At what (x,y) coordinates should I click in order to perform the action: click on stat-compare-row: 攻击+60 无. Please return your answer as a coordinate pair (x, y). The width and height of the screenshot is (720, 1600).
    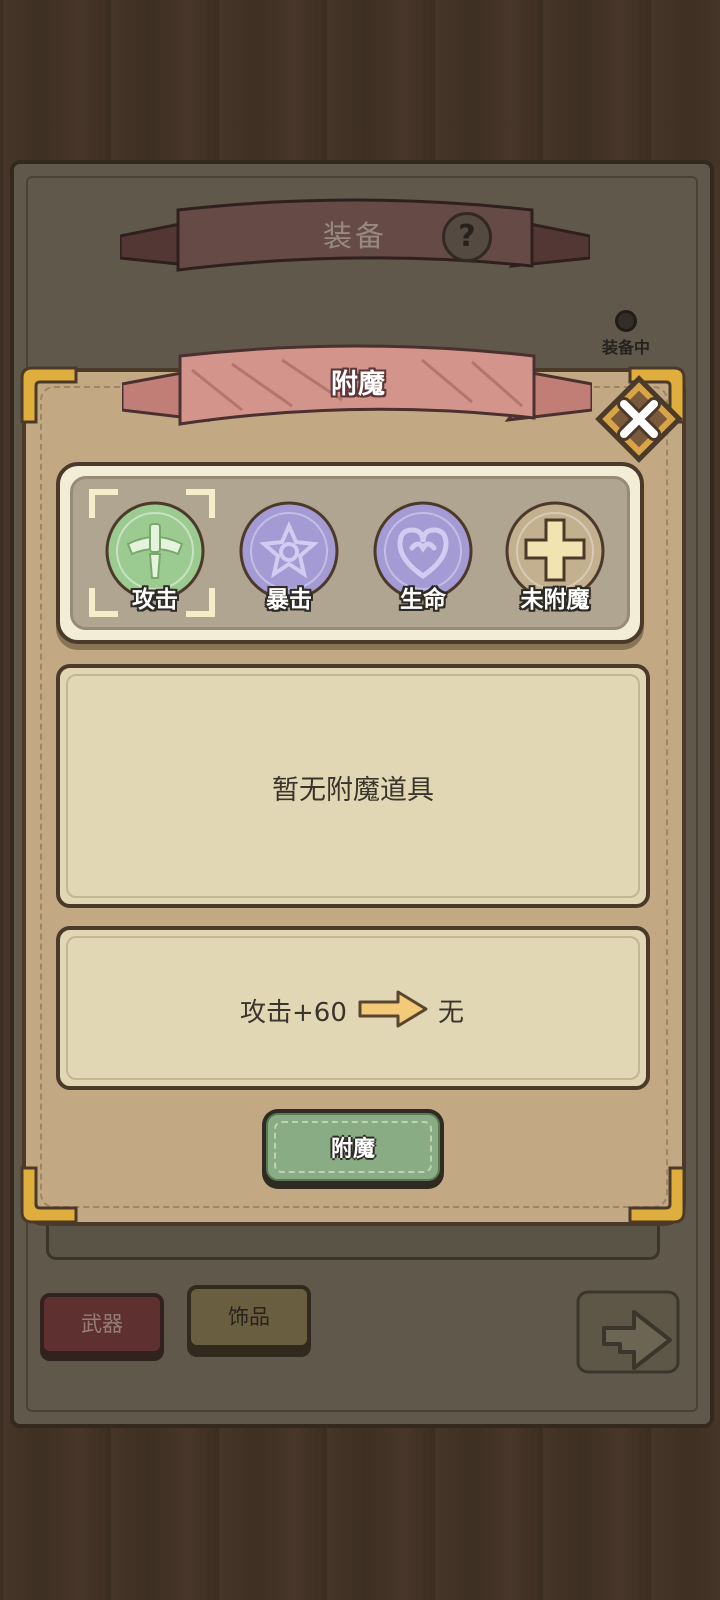
    Looking at the image, I should click on (360, 1010).